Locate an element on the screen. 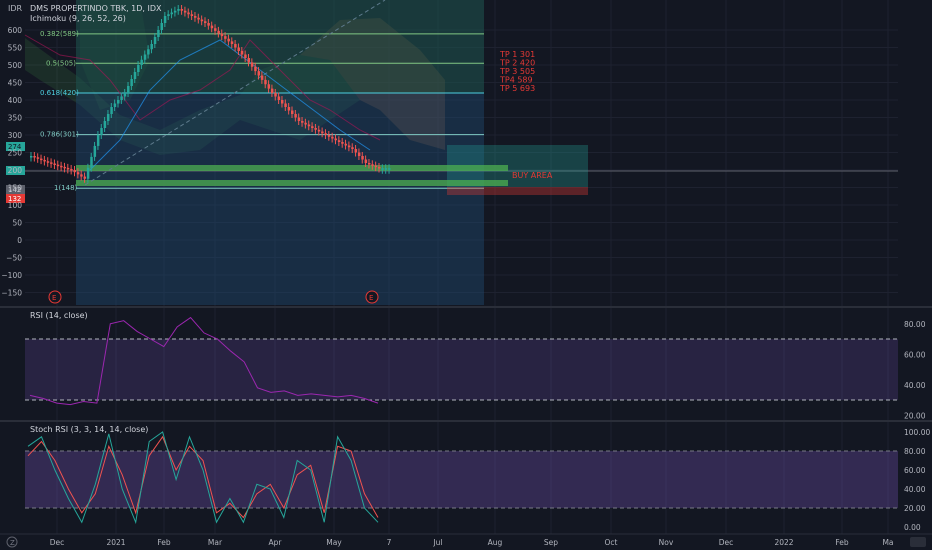 Image resolution: width=932 pixels, height=550 pixels. stoch-tick: 20.00 is located at coordinates (915, 508).